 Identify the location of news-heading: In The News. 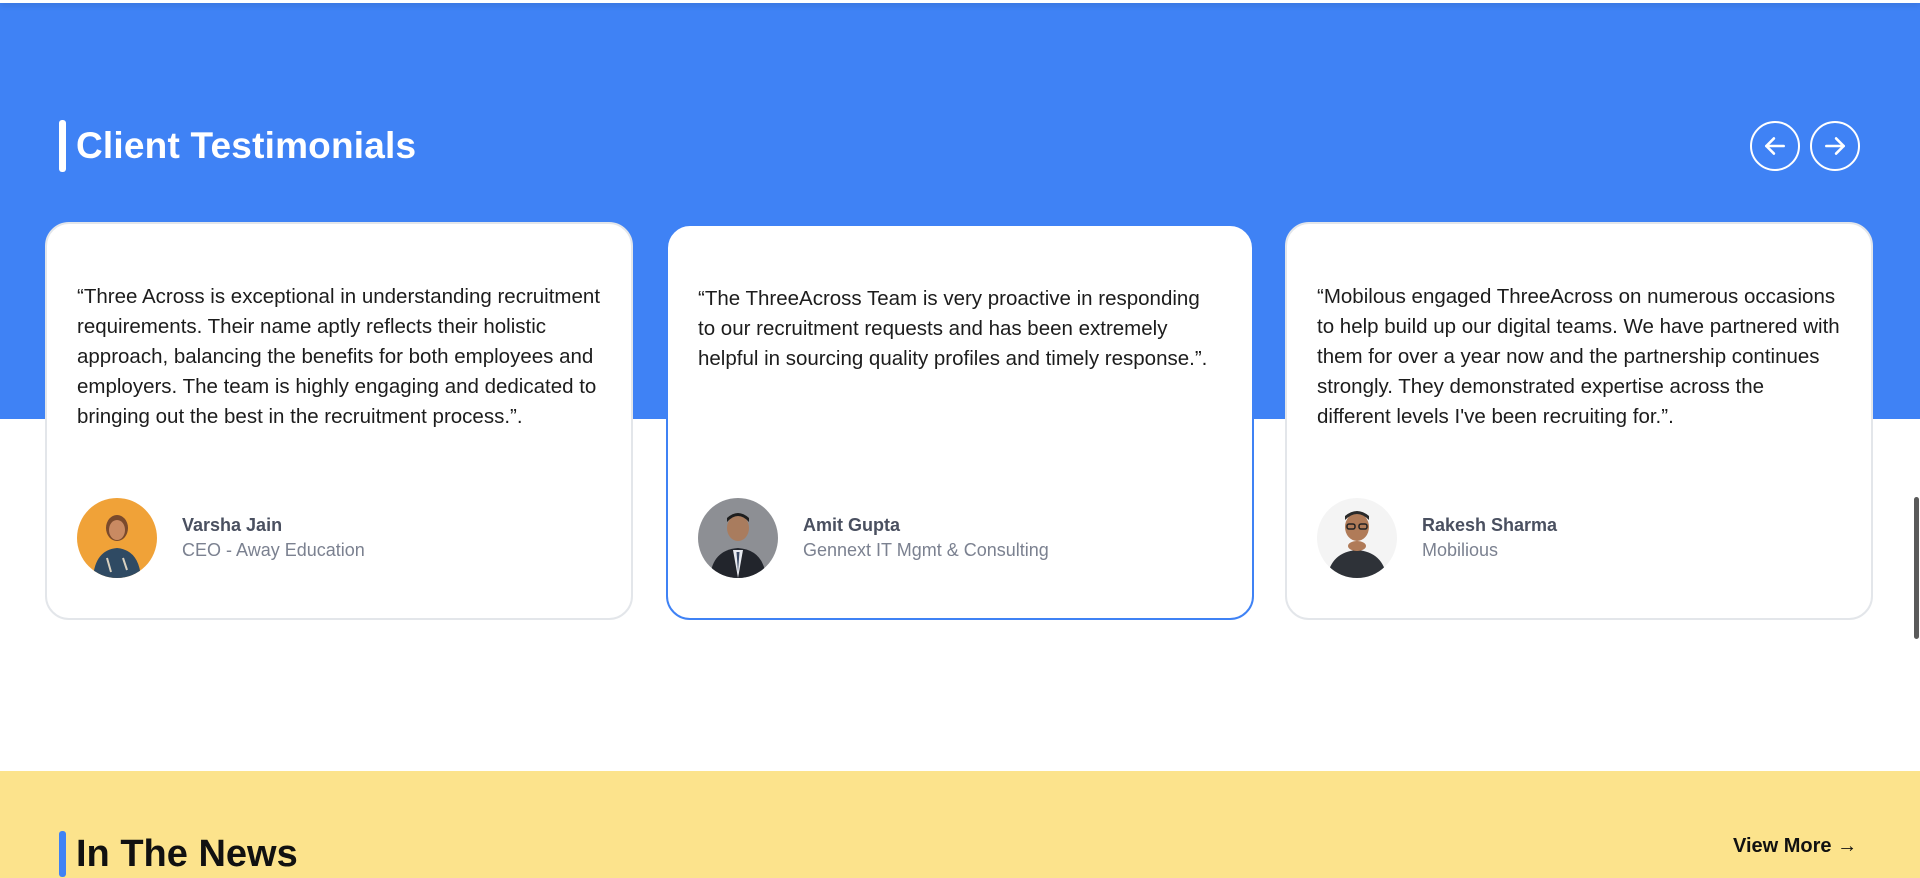
(178, 854).